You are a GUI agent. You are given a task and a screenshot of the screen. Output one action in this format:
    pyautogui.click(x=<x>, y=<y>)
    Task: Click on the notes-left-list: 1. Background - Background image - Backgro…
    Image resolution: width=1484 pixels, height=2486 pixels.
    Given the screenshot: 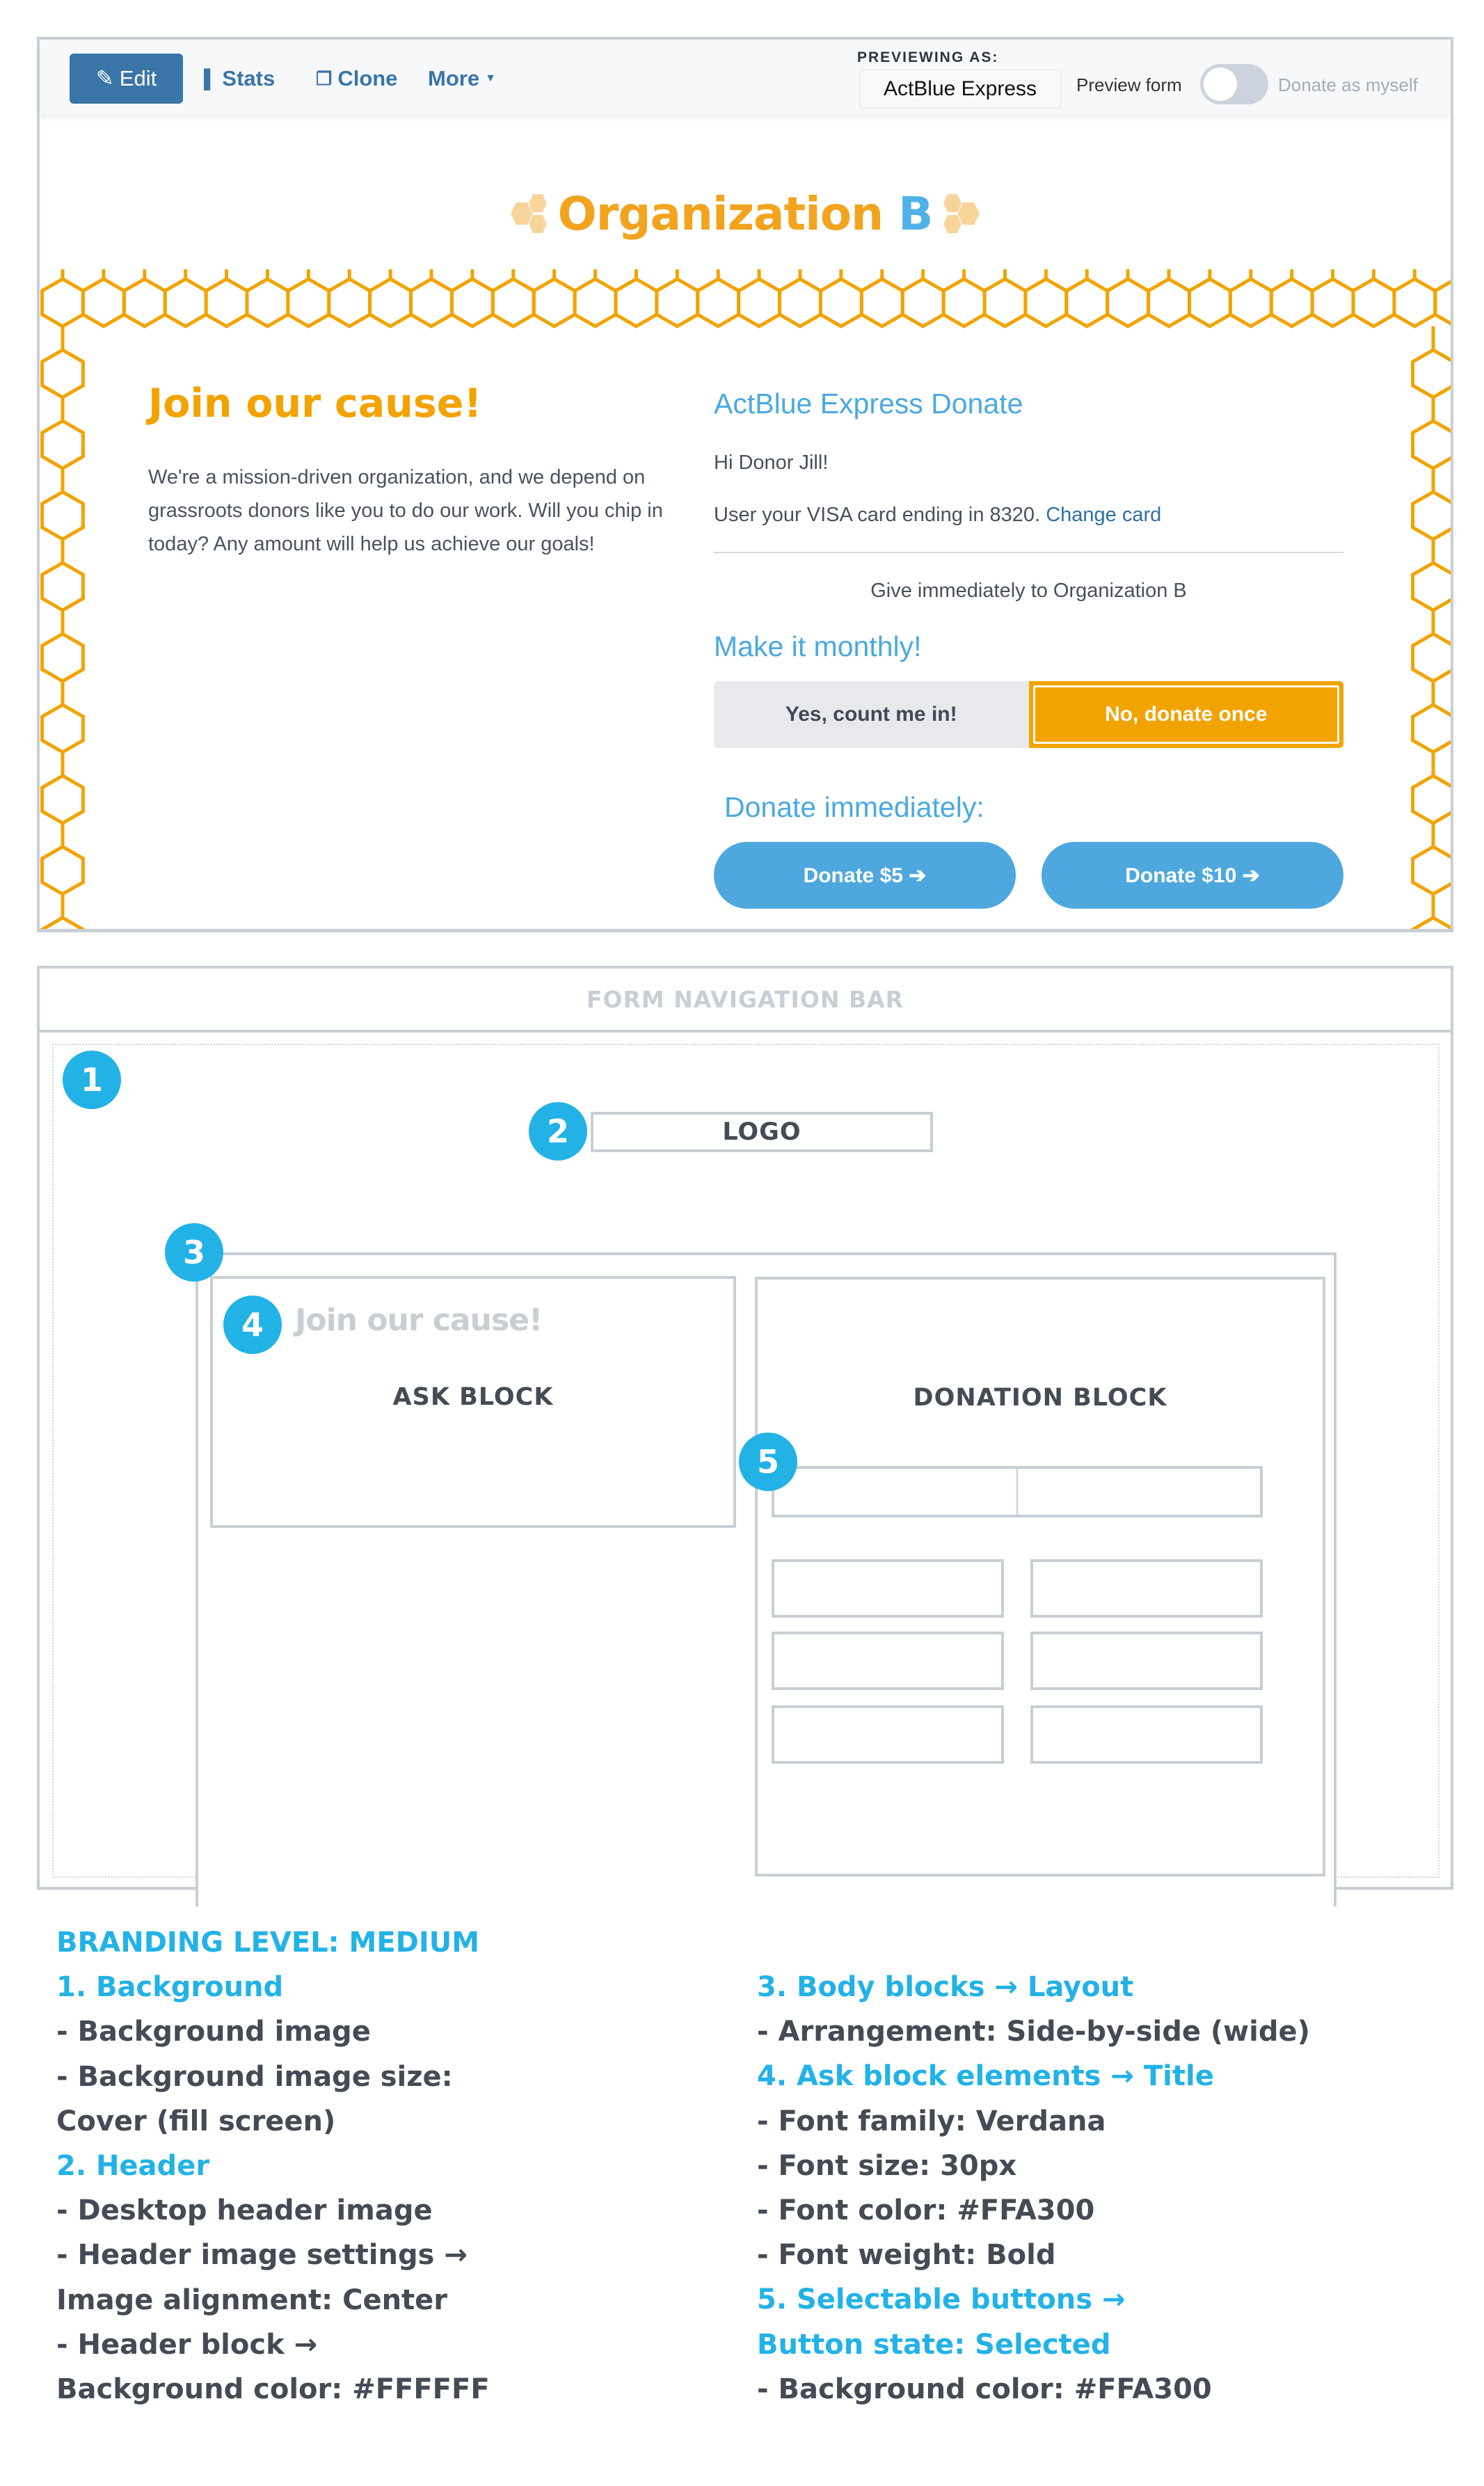 What is the action you would take?
    pyautogui.click(x=273, y=2188)
    